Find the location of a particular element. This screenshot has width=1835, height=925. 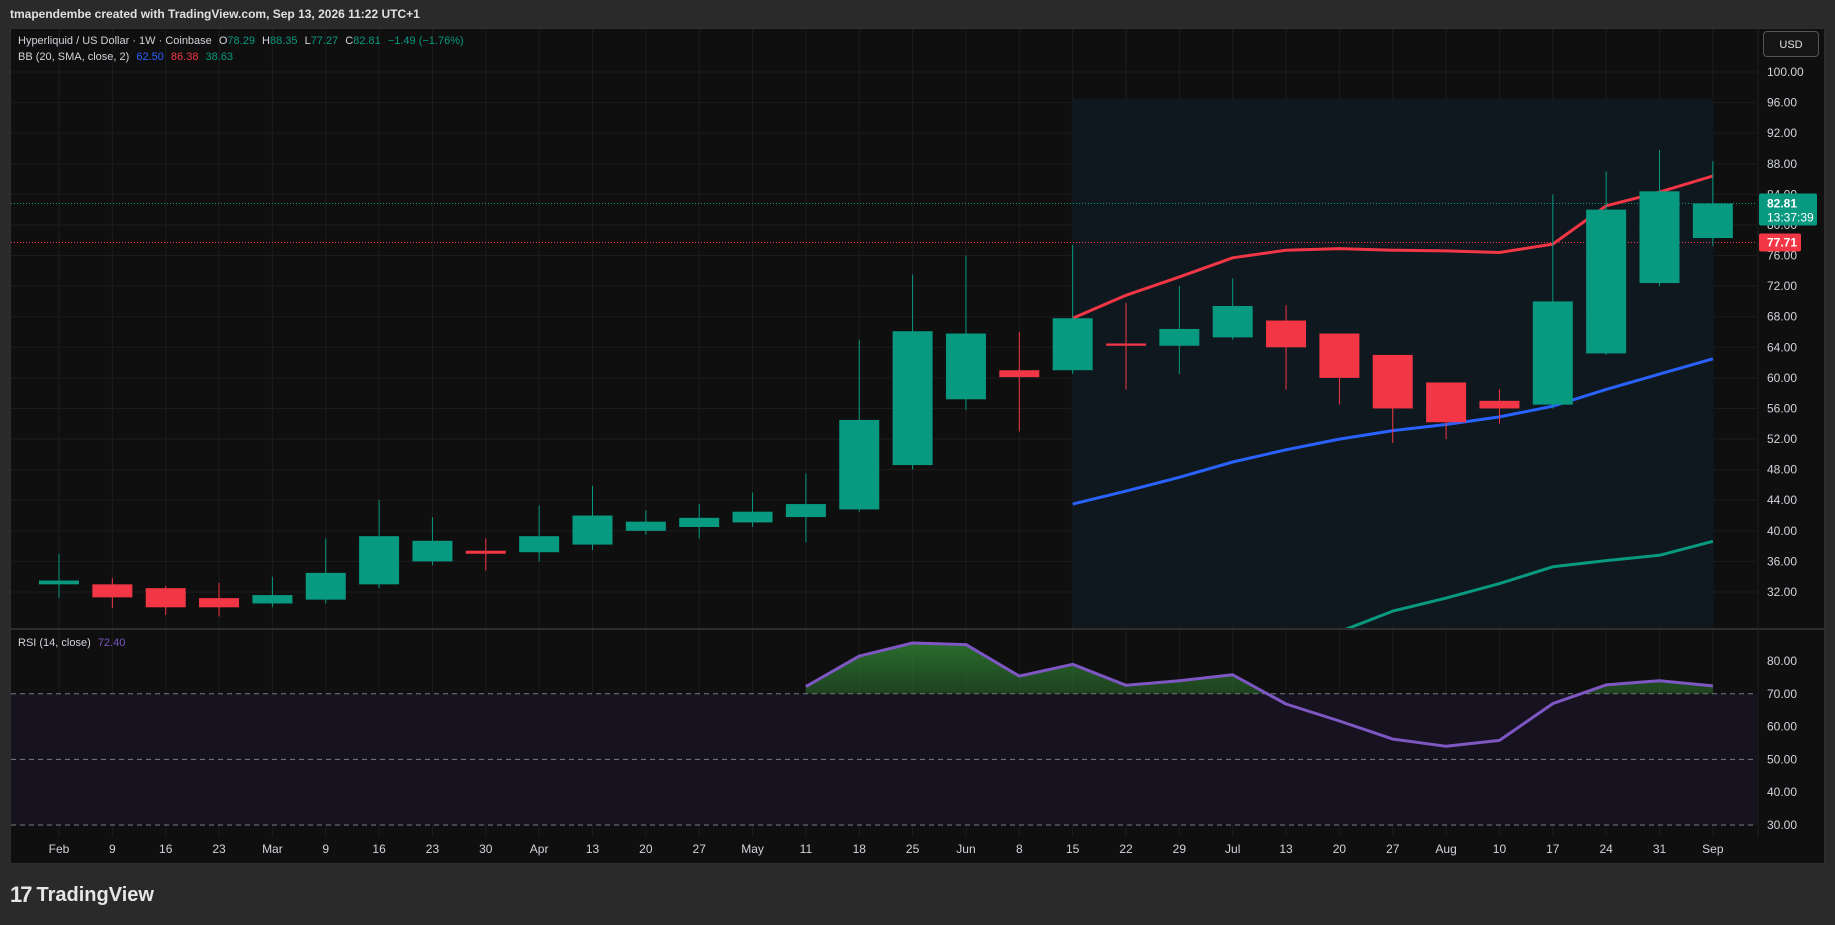

time-tick-label: 17 is located at coordinates (1553, 849).